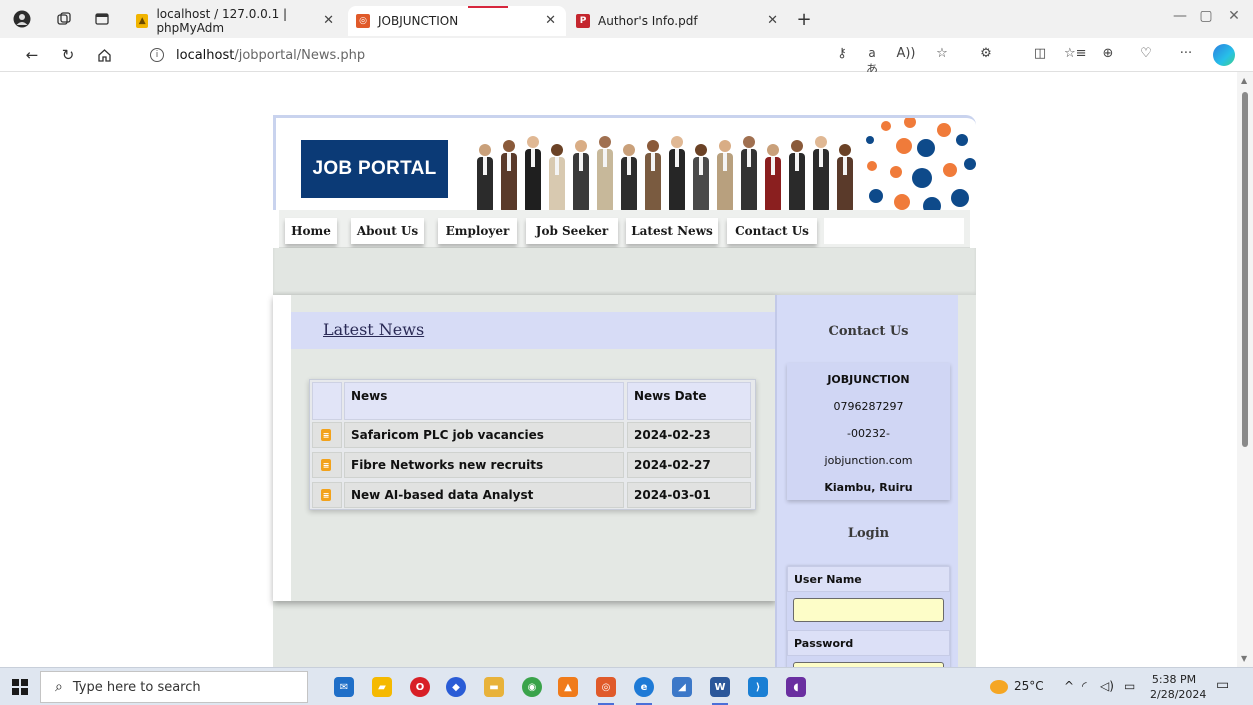 The height and width of the screenshot is (705, 1253). What do you see at coordinates (418, 21) in the screenshot?
I see `tab-label: JOBJUNCTION` at bounding box center [418, 21].